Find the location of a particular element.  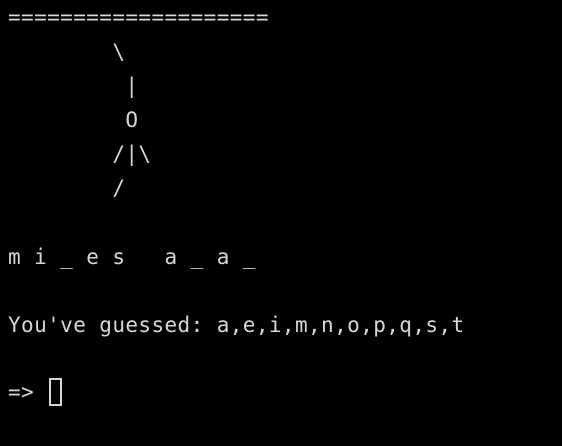

gallows-top-bar: ==================== is located at coordinates (138, 17).